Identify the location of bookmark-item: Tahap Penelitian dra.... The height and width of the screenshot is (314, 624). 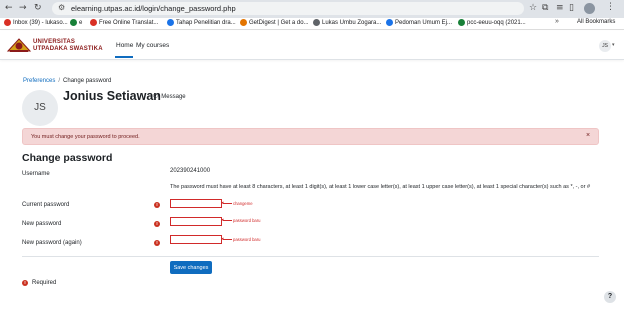
(201, 22).